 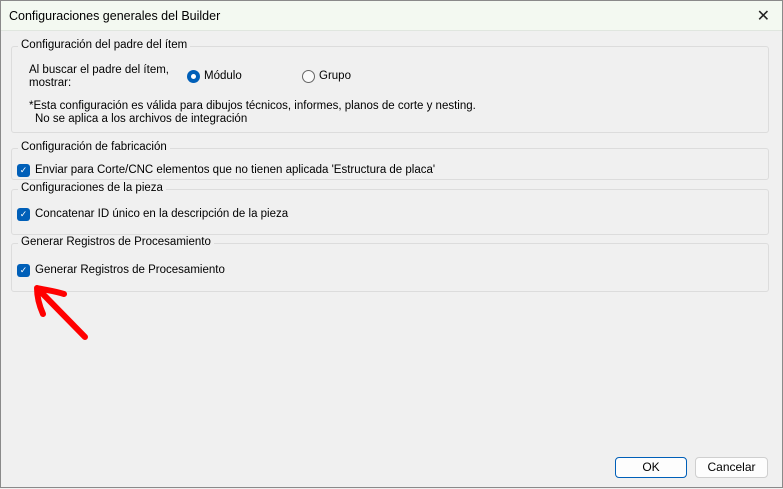 What do you see at coordinates (731, 467) in the screenshot?
I see `cancel-button: Cancelar` at bounding box center [731, 467].